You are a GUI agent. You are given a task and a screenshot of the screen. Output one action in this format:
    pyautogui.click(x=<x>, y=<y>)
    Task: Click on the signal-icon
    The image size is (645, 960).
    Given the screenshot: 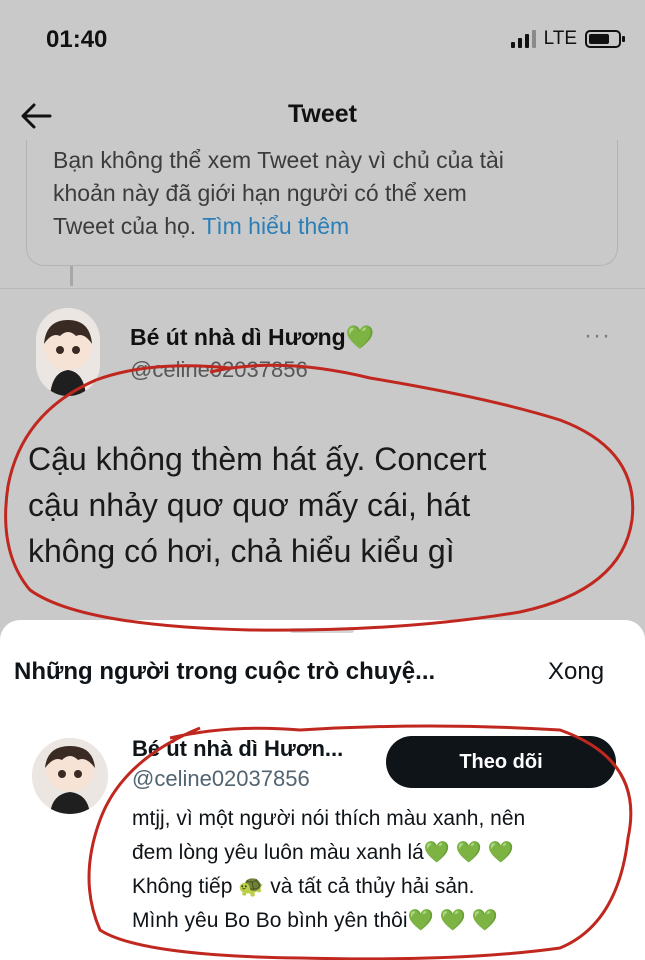 What is the action you would take?
    pyautogui.click(x=523, y=39)
    